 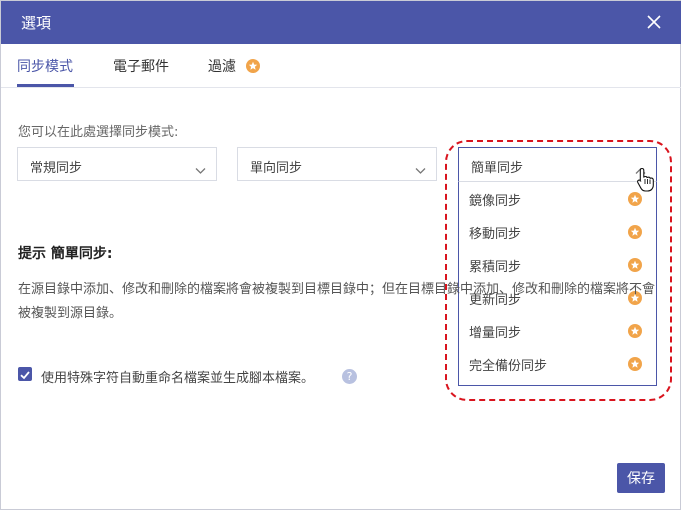 I want to click on rename-checkbox, so click(x=25, y=374).